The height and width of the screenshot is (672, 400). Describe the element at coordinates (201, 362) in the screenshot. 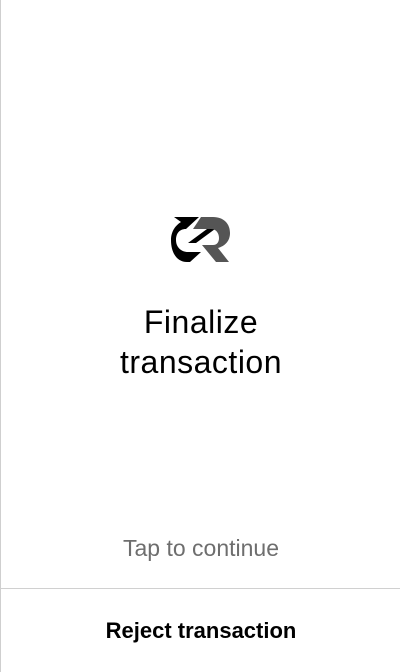

I see `title-line-2: transaction` at that location.